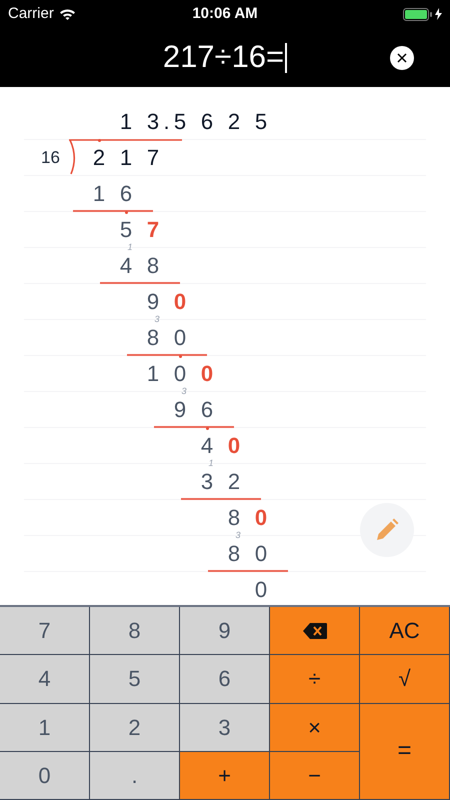  What do you see at coordinates (153, 302) in the screenshot?
I see `digit: 9` at bounding box center [153, 302].